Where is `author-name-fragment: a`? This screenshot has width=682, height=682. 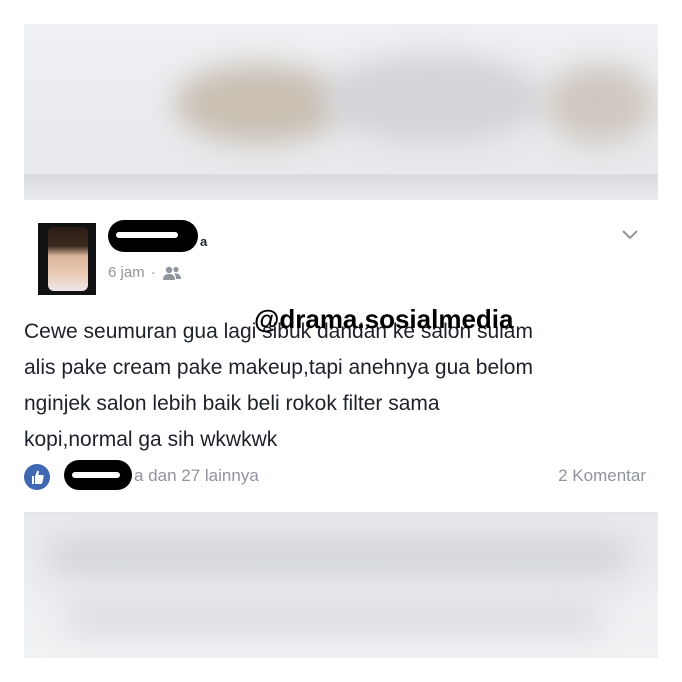 author-name-fragment: a is located at coordinates (203, 241).